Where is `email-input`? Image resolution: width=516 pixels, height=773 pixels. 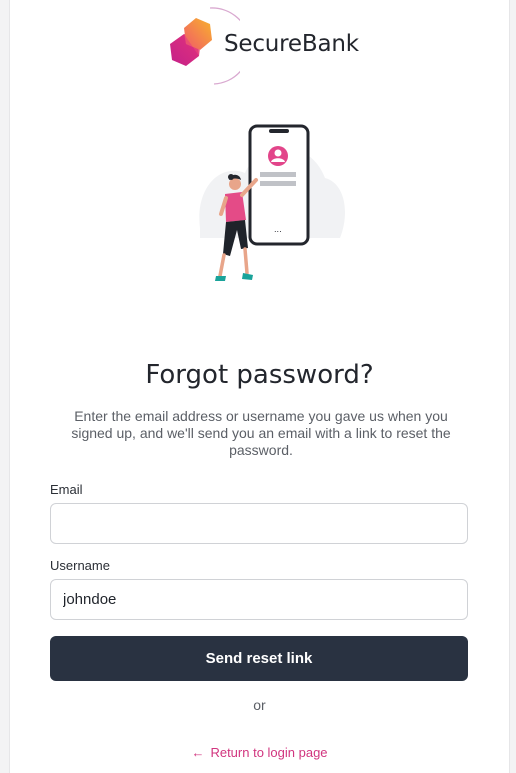 email-input is located at coordinates (259, 523).